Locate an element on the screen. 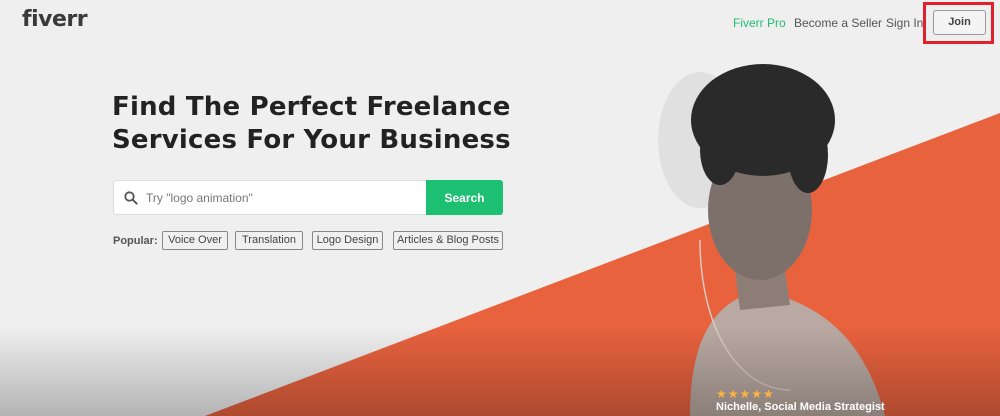 This screenshot has height=416, width=1000. search-button: Search is located at coordinates (464, 197).